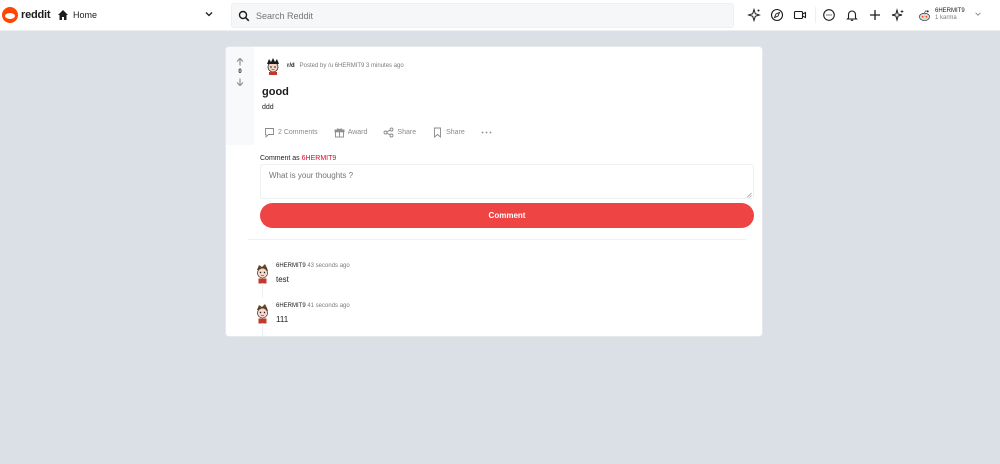  What do you see at coordinates (829, 15) in the screenshot?
I see `chat-icon` at bounding box center [829, 15].